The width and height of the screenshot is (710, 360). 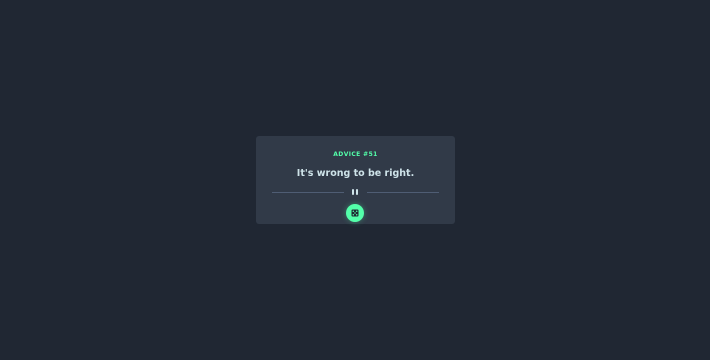 I want to click on pause-icon, so click(x=355, y=192).